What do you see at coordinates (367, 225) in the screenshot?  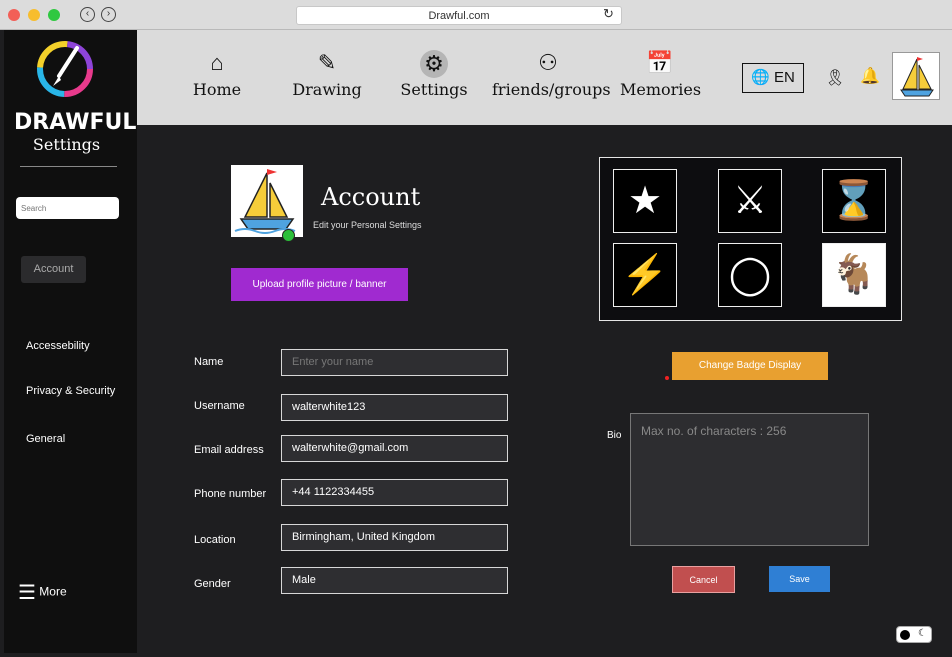 I see `page-subtitle: Edit your Personal Settings` at bounding box center [367, 225].